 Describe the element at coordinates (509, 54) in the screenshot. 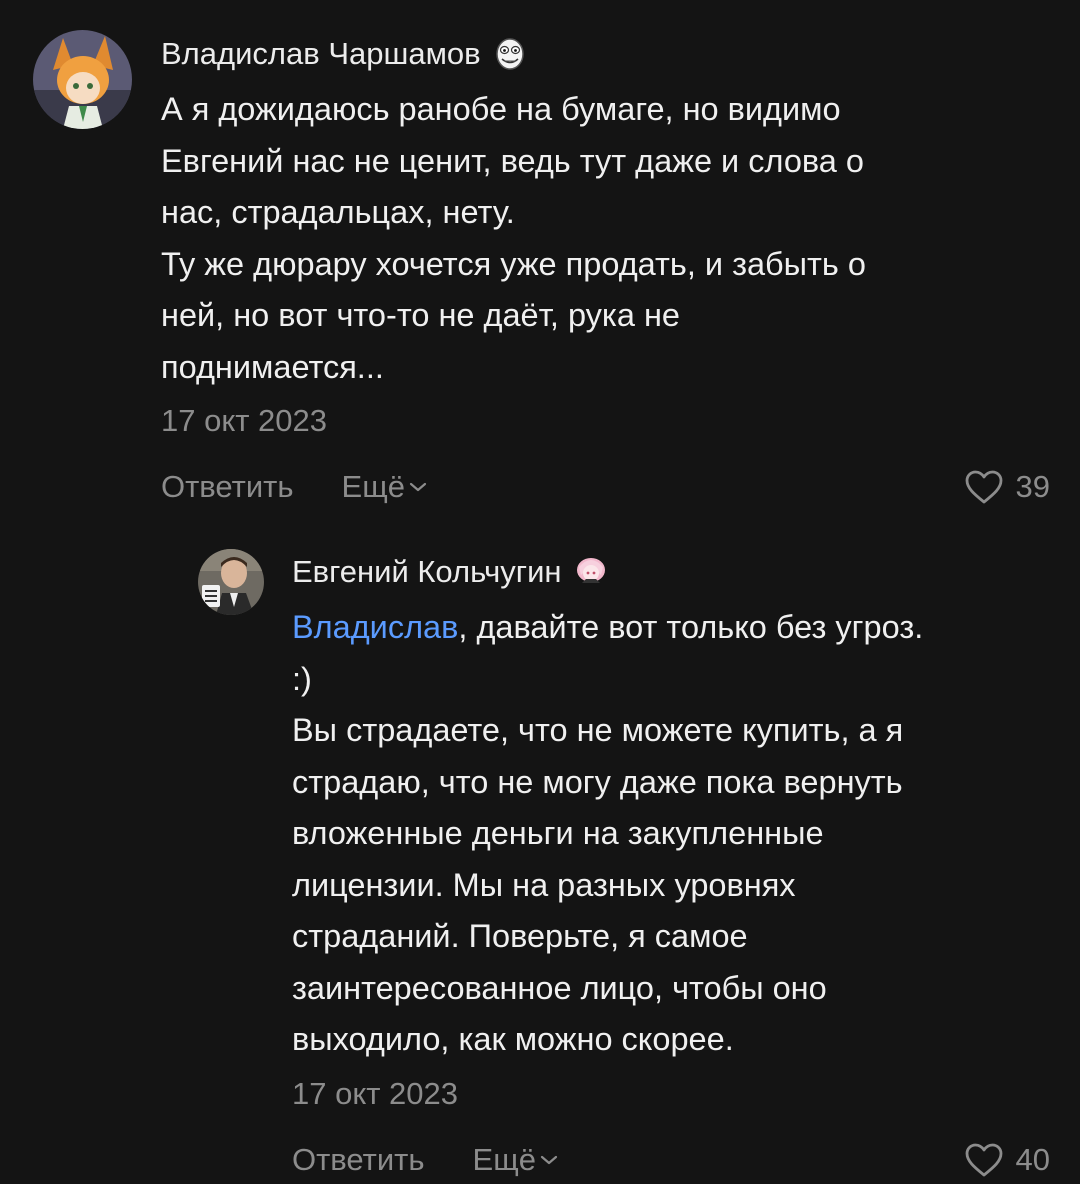

I see `rage-face-sticker-icon` at that location.